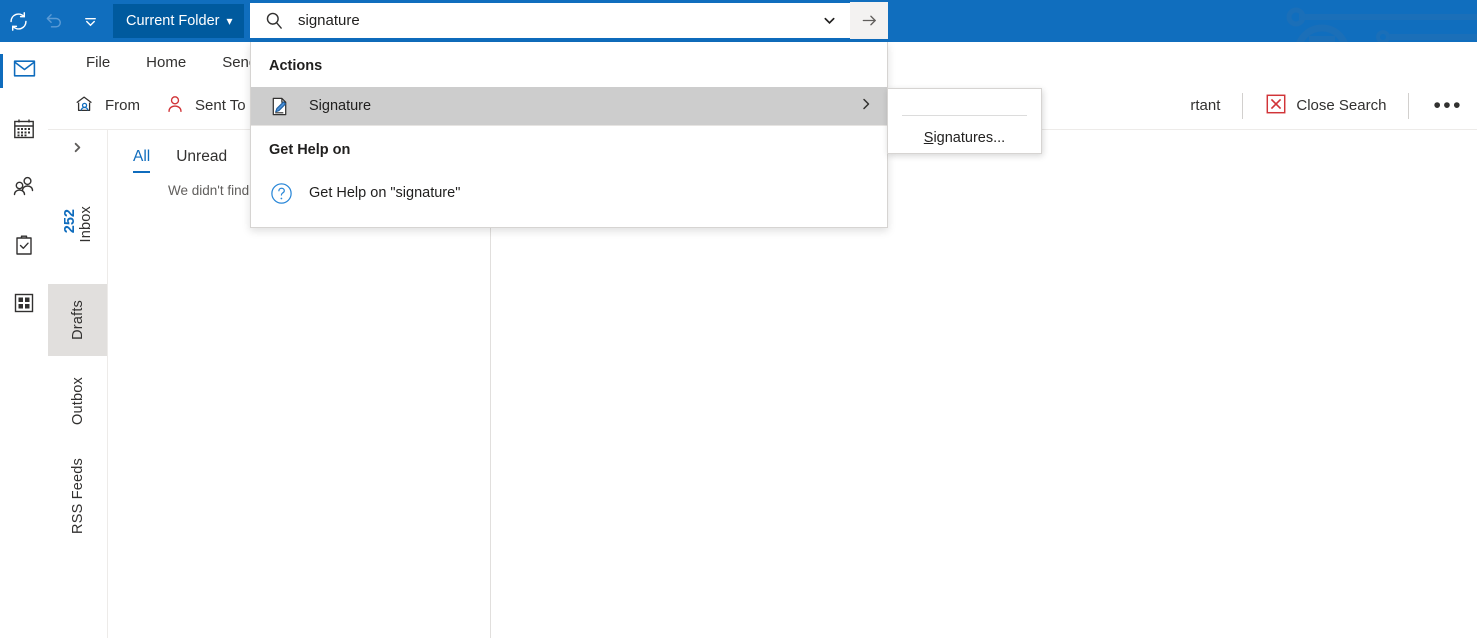 This screenshot has width=1477, height=638. I want to click on folder-item-label: Outbox, so click(77, 401).